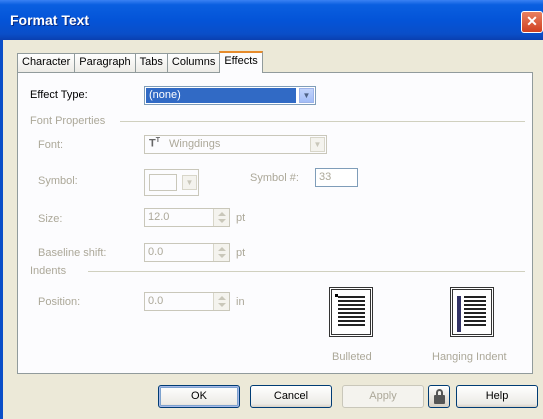 This screenshot has width=543, height=419. What do you see at coordinates (497, 396) in the screenshot?
I see `help-button: Help` at bounding box center [497, 396].